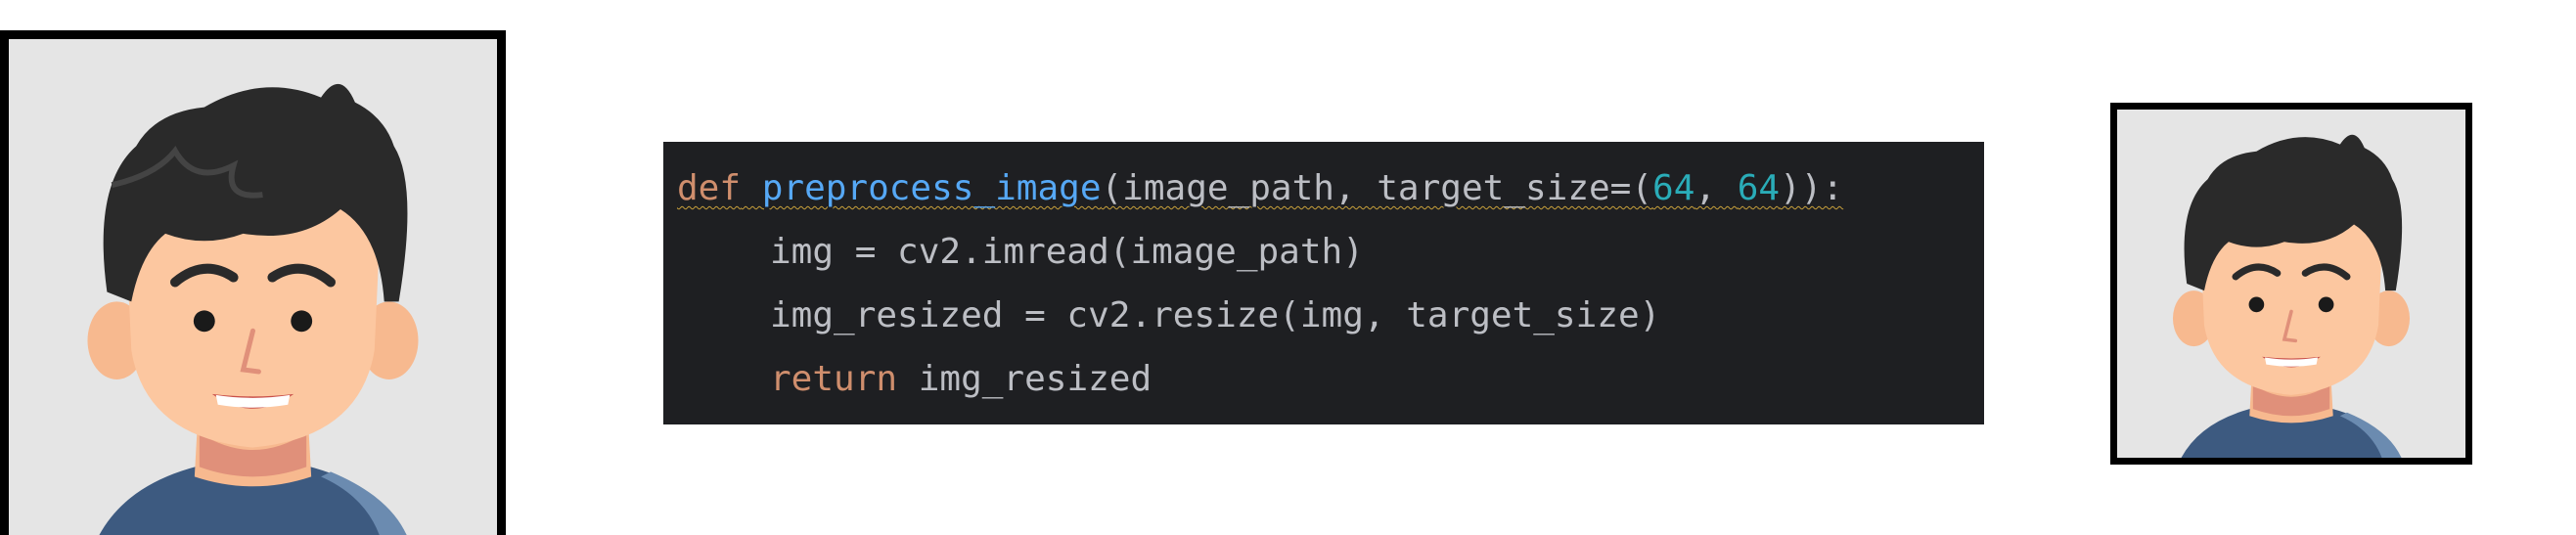  I want to click on params-start: (image_path, target_size=(, so click(1377, 188).